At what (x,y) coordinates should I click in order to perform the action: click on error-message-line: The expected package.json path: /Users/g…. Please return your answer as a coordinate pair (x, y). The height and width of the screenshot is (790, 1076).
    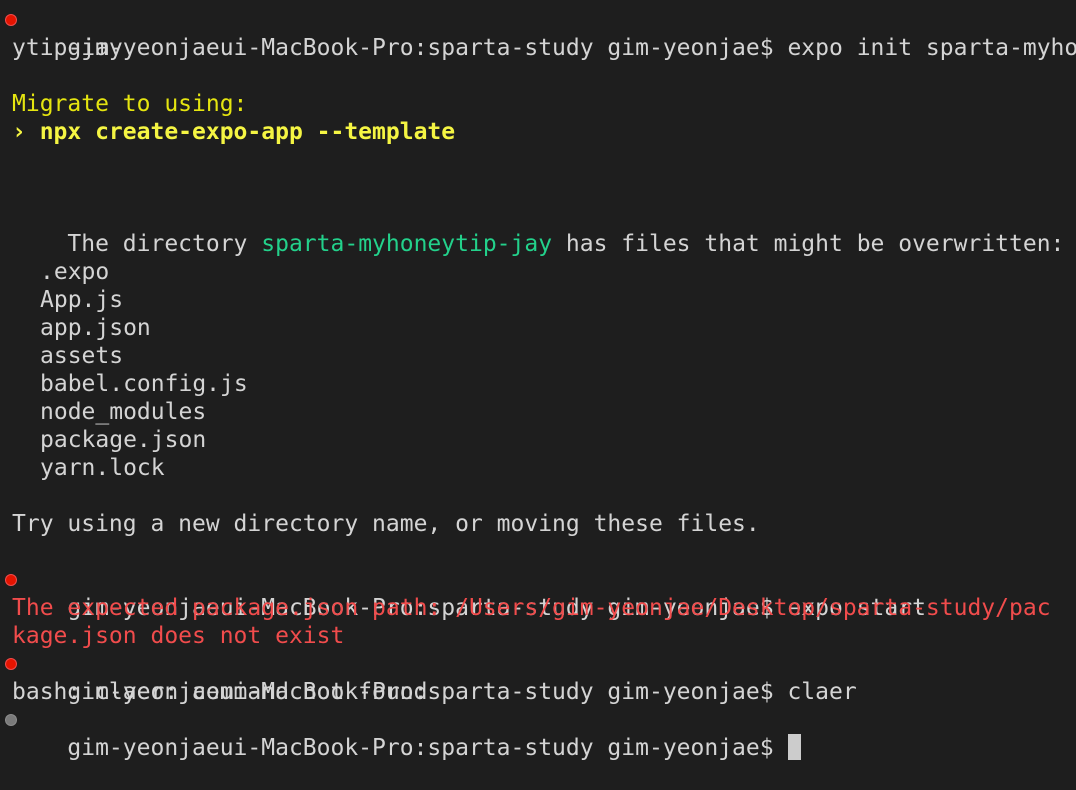
    Looking at the image, I should click on (531, 608).